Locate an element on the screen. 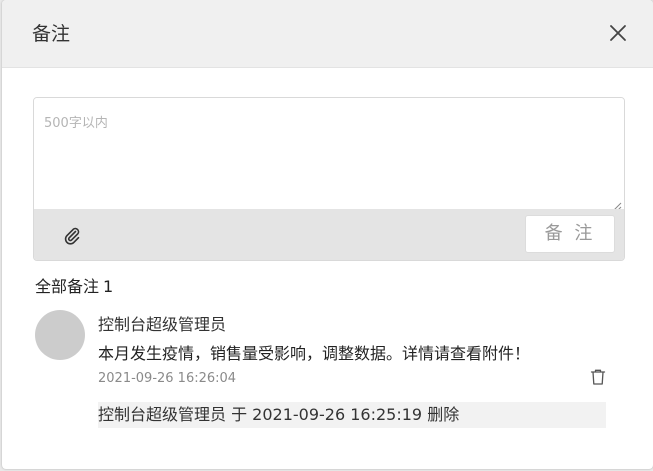  resize-grip-icon is located at coordinates (617, 203).